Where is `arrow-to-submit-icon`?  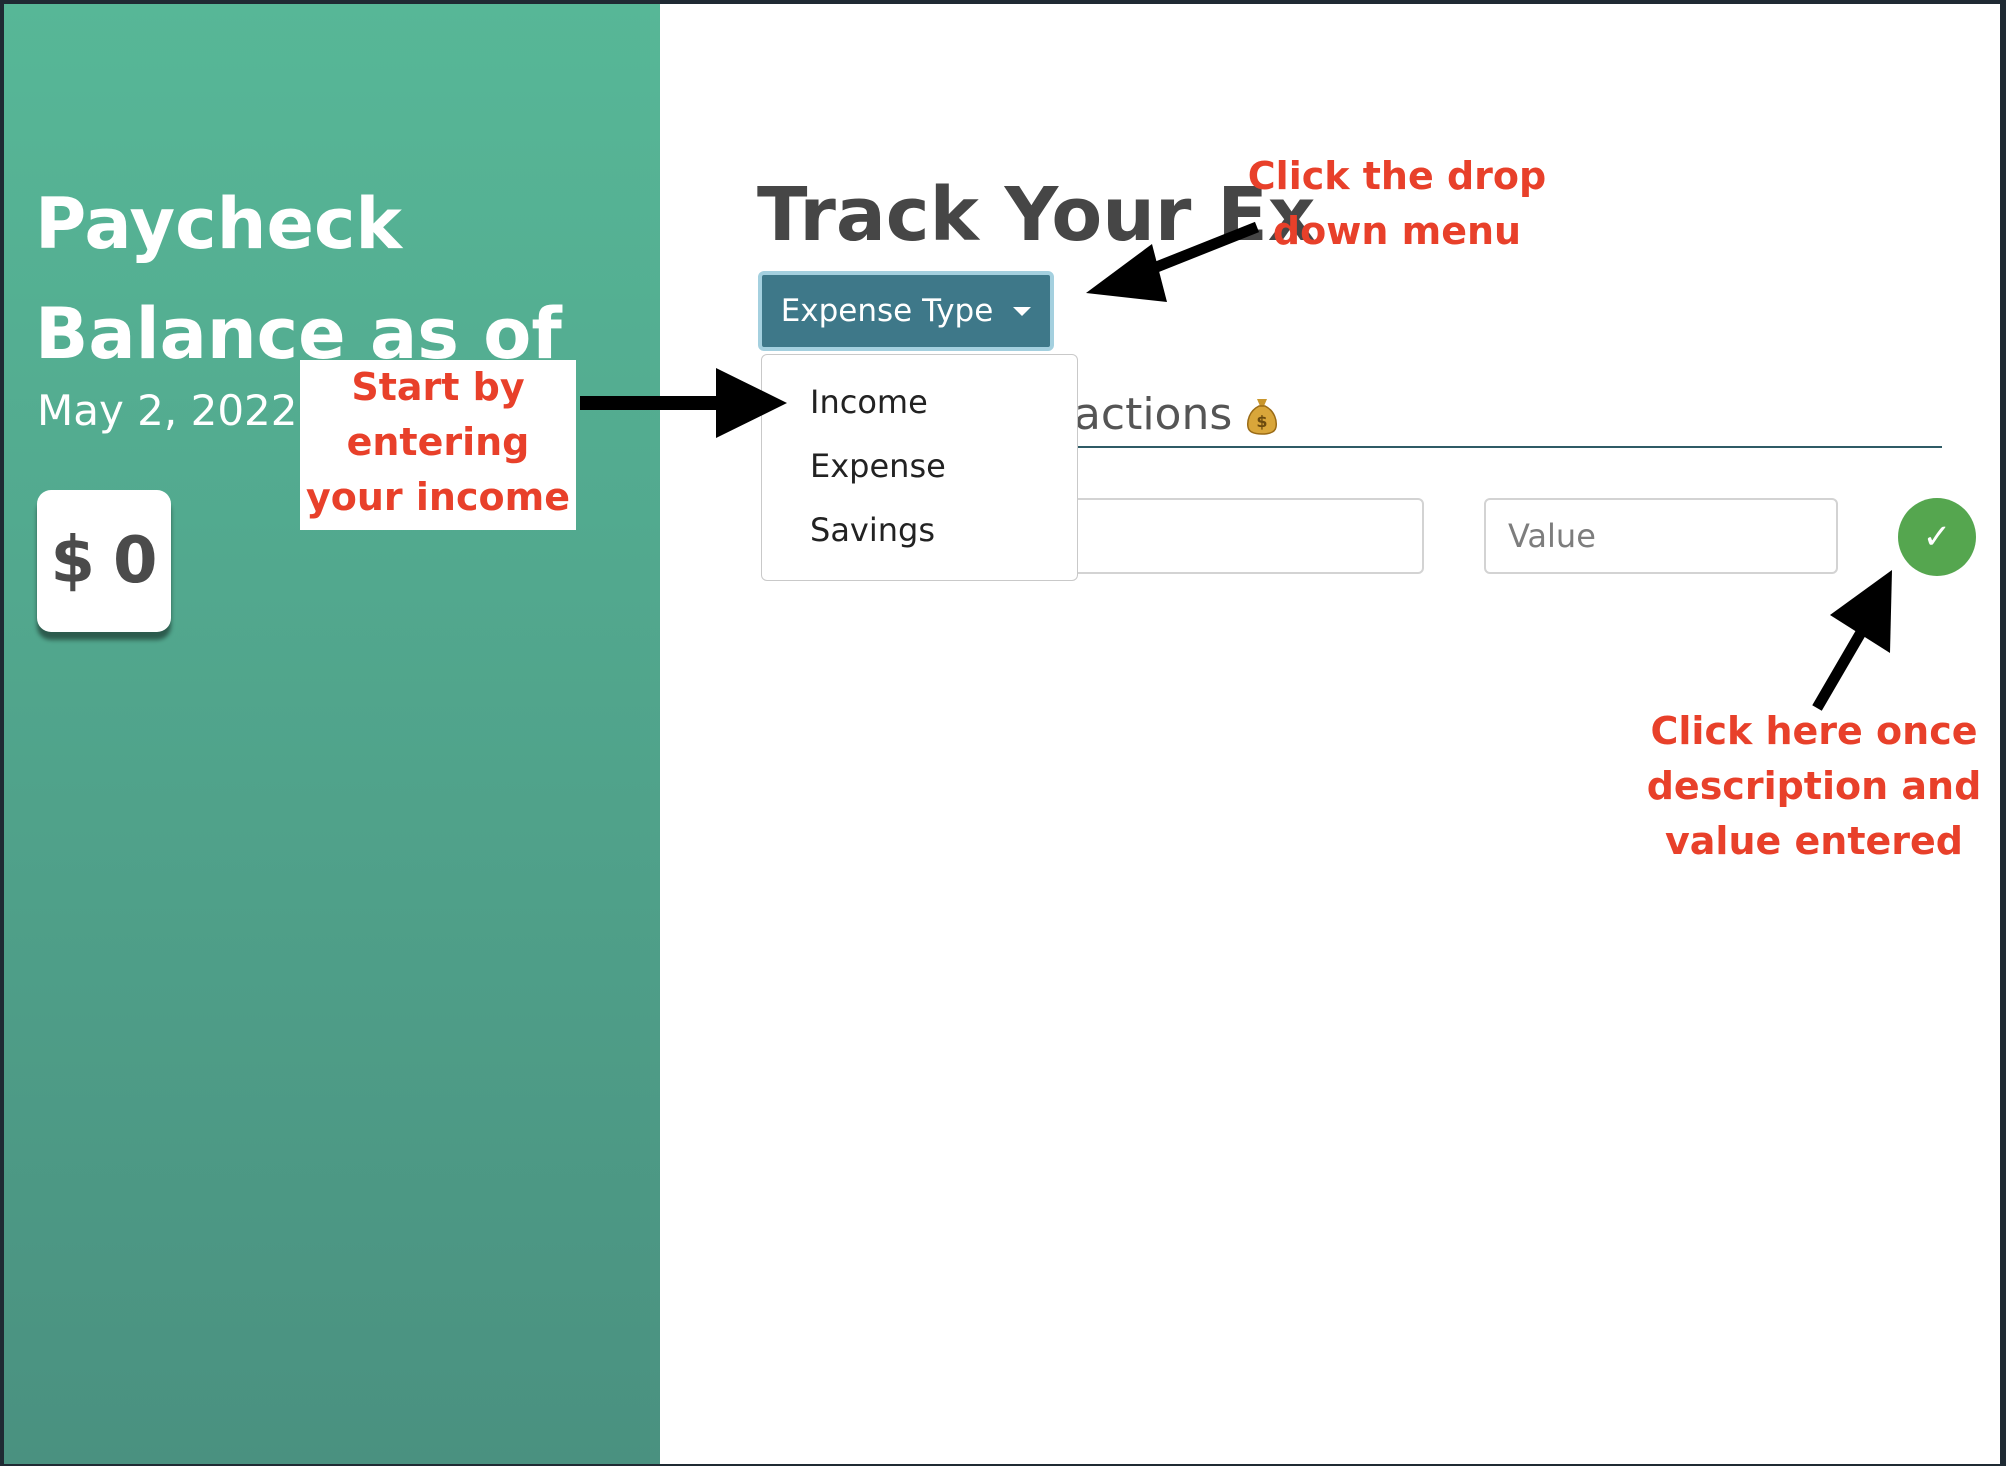
arrow-to-submit-icon is located at coordinates (1852, 640).